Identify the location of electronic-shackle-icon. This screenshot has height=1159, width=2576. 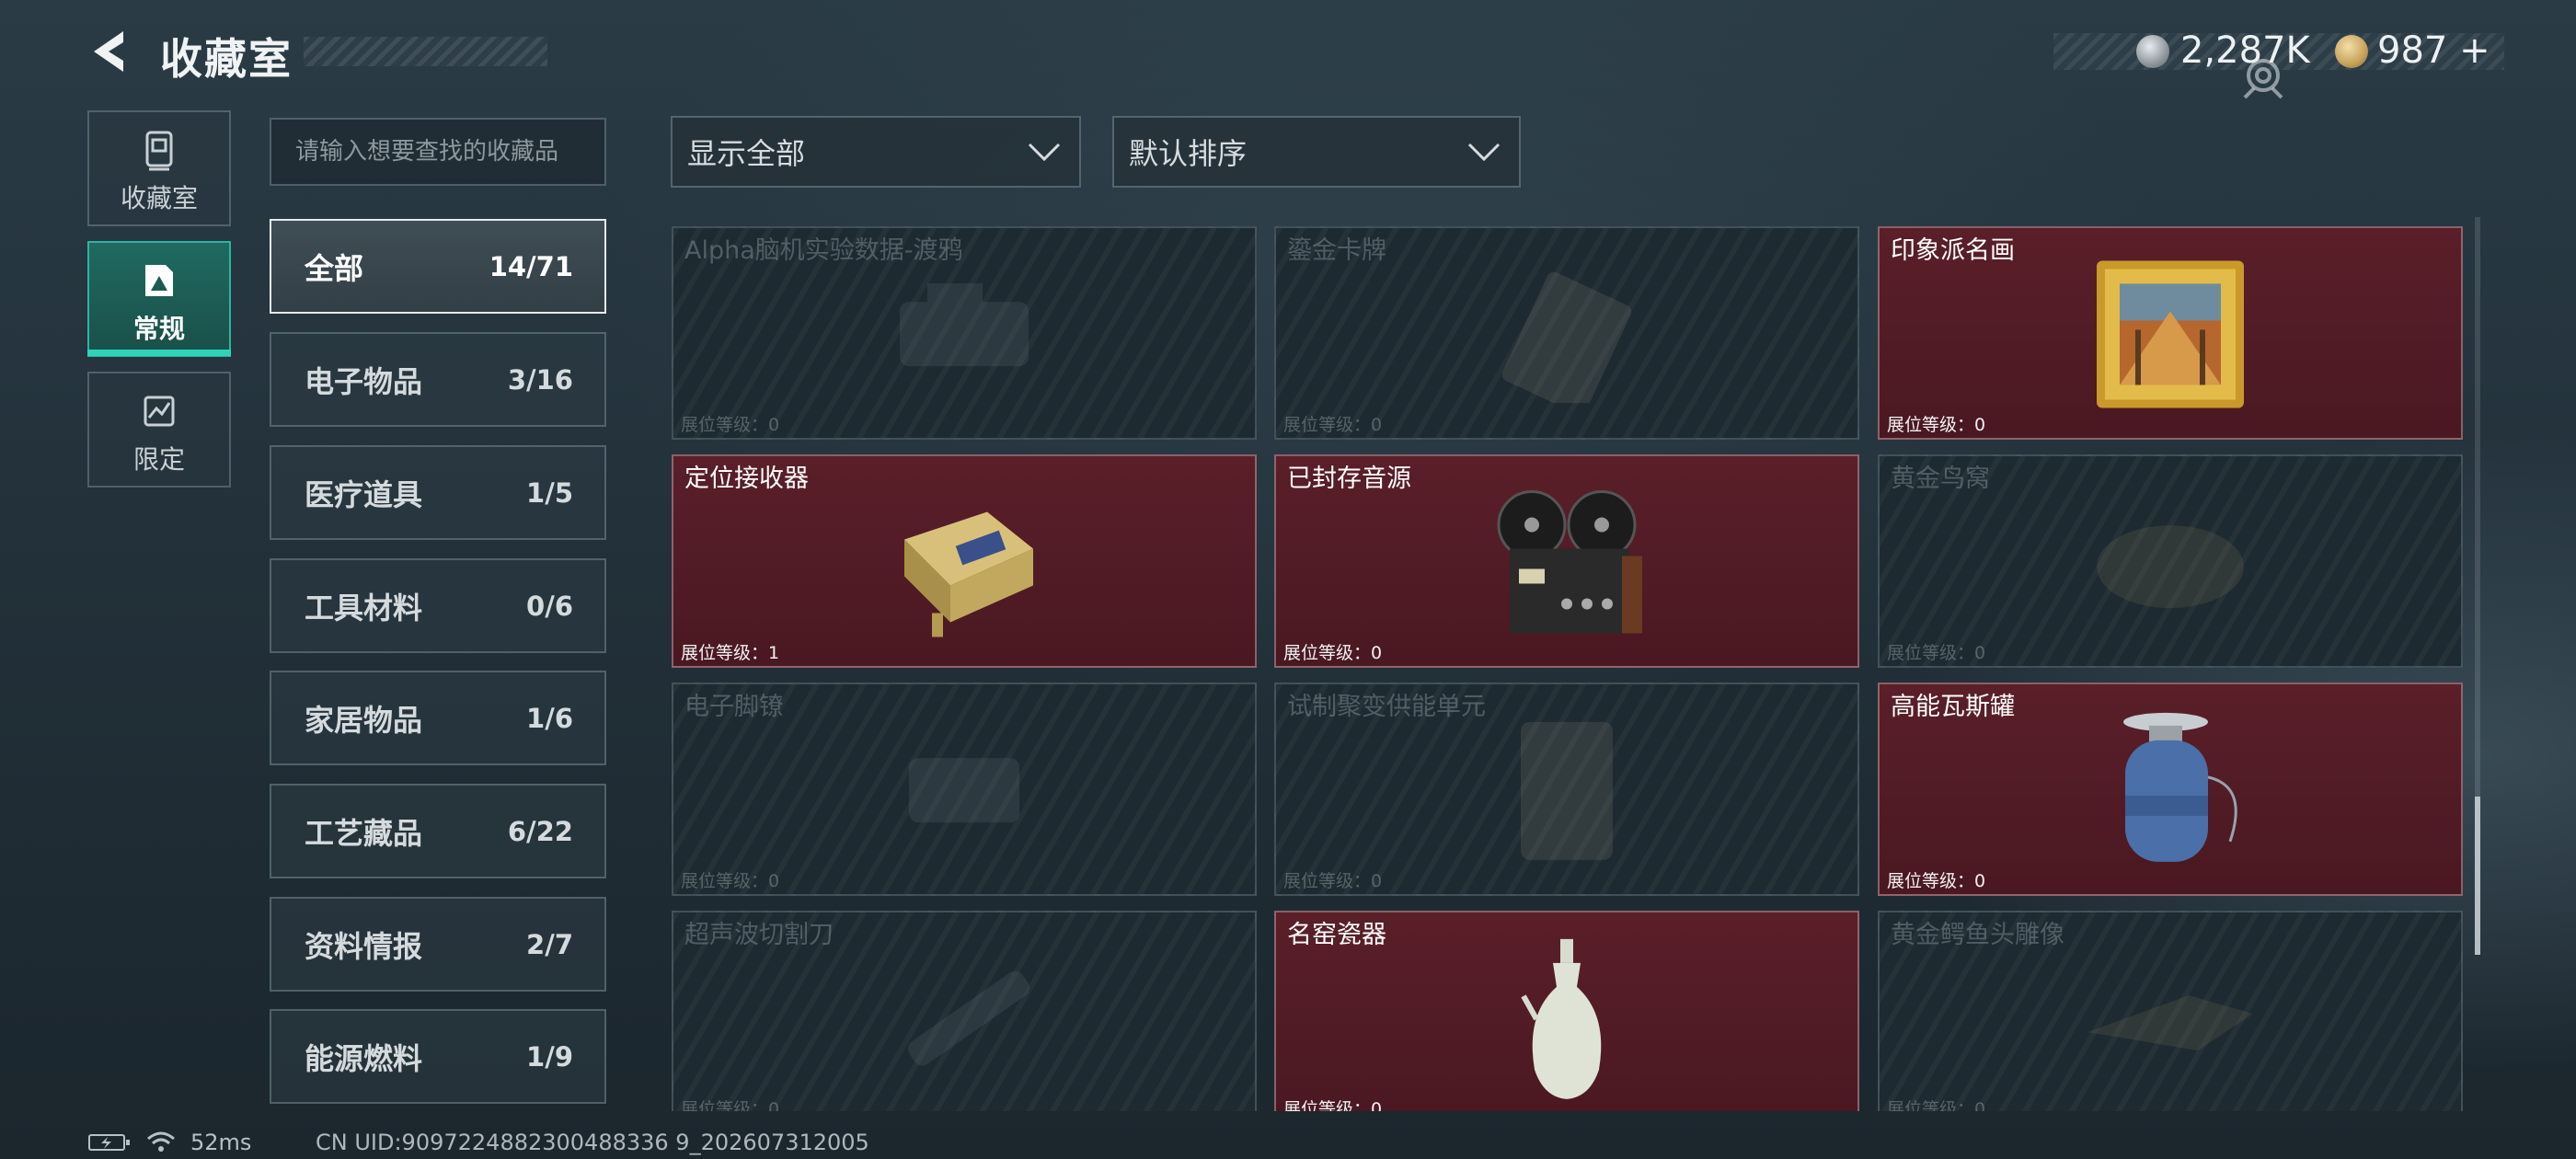
(964, 790).